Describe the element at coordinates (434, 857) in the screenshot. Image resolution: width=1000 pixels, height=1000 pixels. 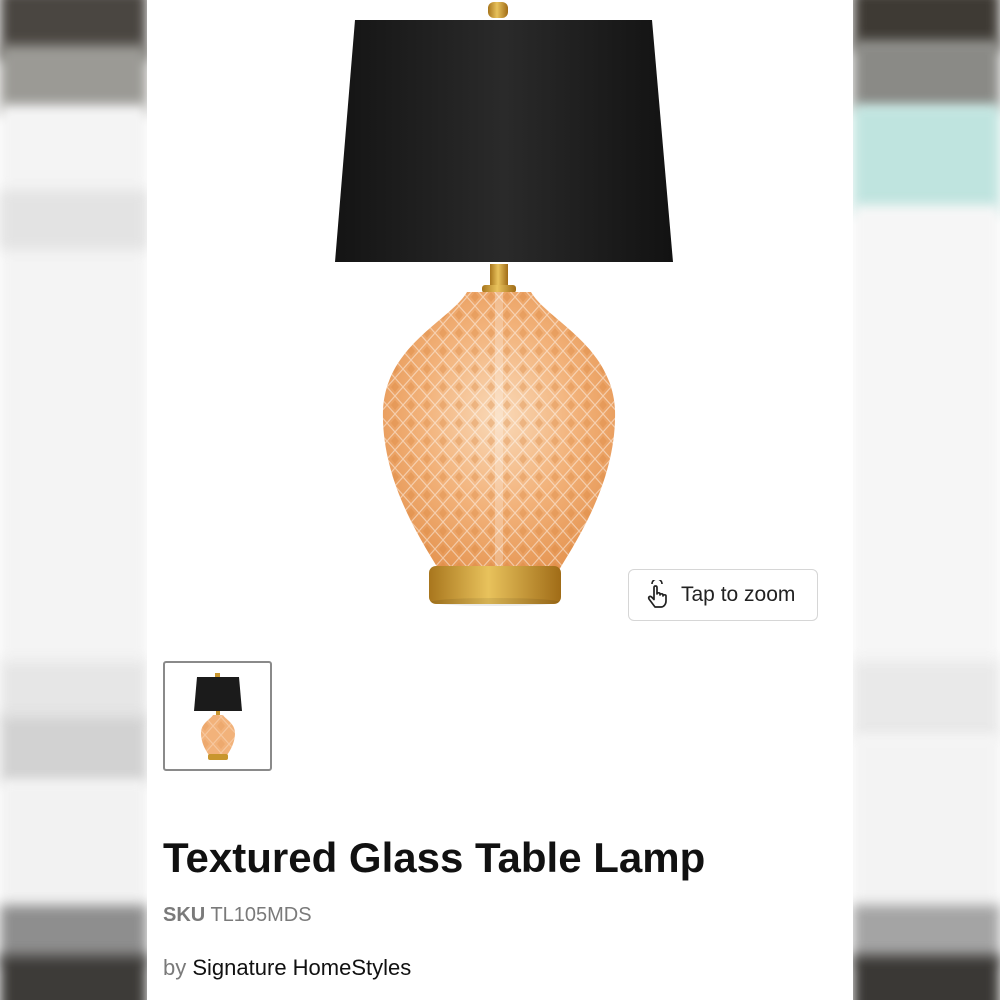
I see `product-title: Textured Glass Table Lamp` at that location.